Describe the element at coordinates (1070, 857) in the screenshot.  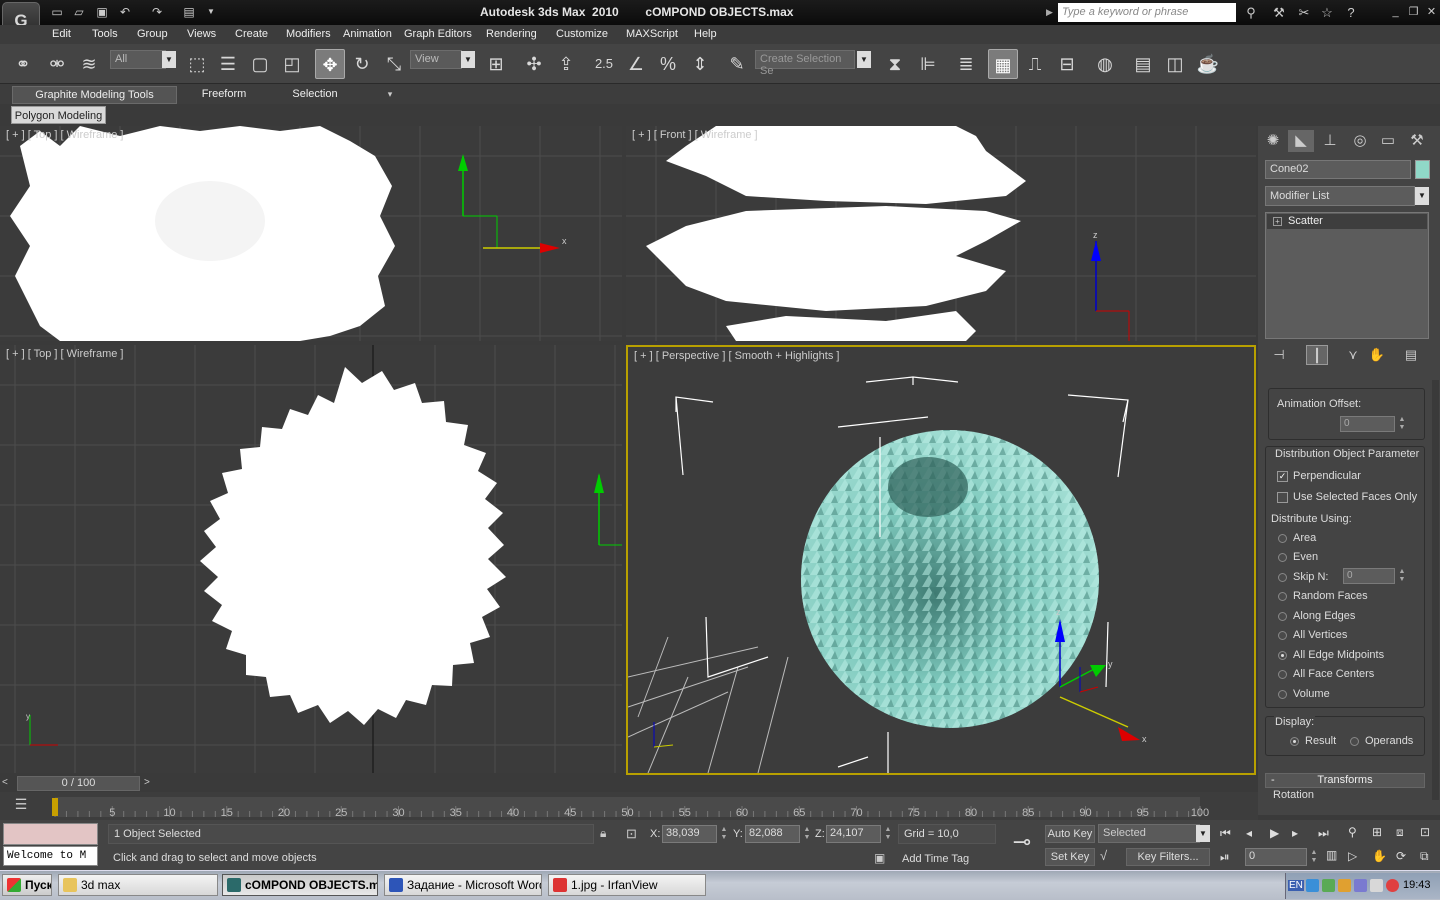
I see `set-key-button: Set Key` at that location.